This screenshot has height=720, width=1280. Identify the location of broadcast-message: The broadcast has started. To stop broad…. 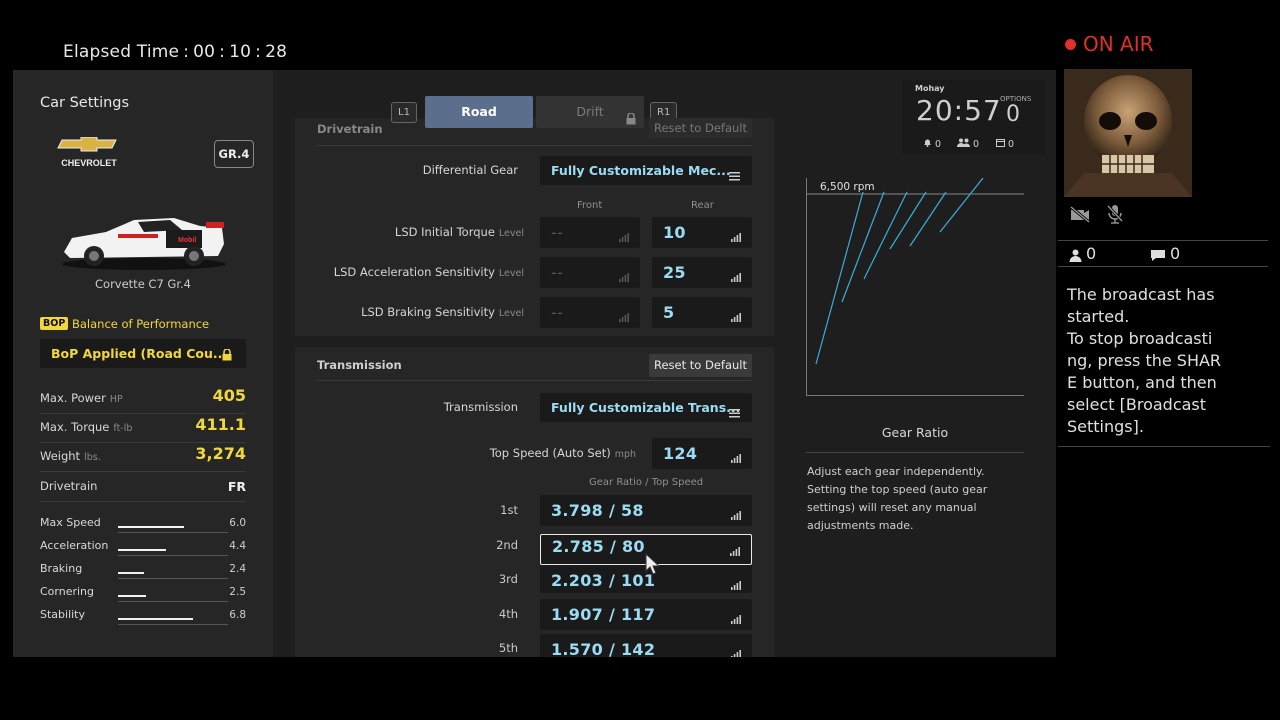
(1147, 361).